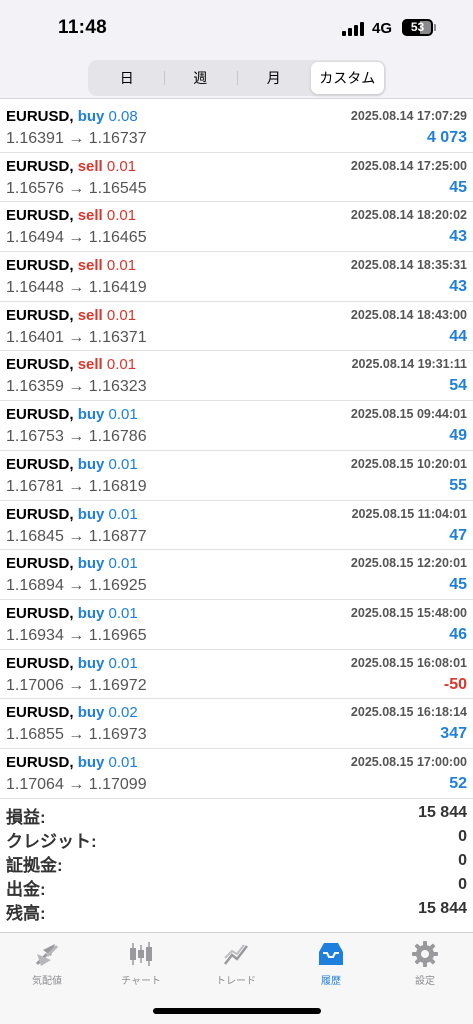 The height and width of the screenshot is (1024, 473). Describe the element at coordinates (35, 188) in the screenshot. I see `open-price: 1.16576` at that location.